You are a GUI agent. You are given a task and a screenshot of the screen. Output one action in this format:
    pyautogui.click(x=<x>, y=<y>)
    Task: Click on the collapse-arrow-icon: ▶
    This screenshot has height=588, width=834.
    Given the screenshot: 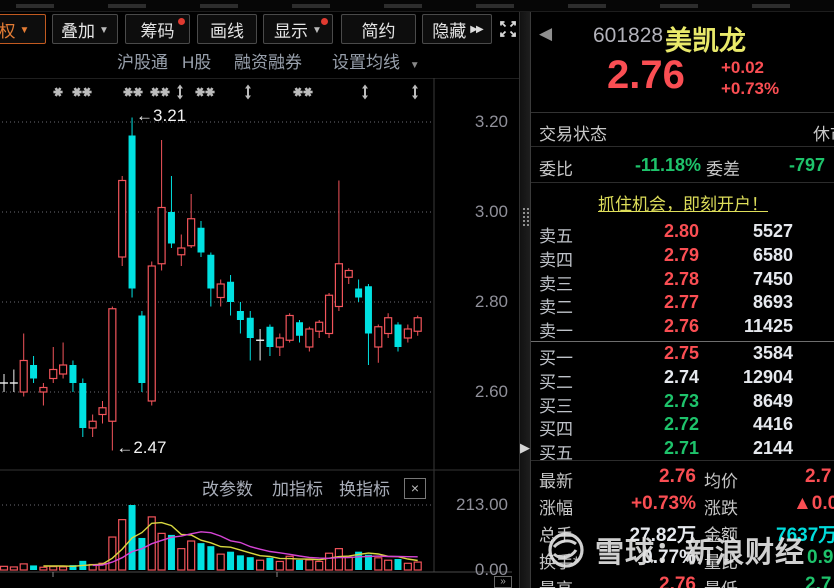 What is the action you would take?
    pyautogui.click(x=525, y=448)
    